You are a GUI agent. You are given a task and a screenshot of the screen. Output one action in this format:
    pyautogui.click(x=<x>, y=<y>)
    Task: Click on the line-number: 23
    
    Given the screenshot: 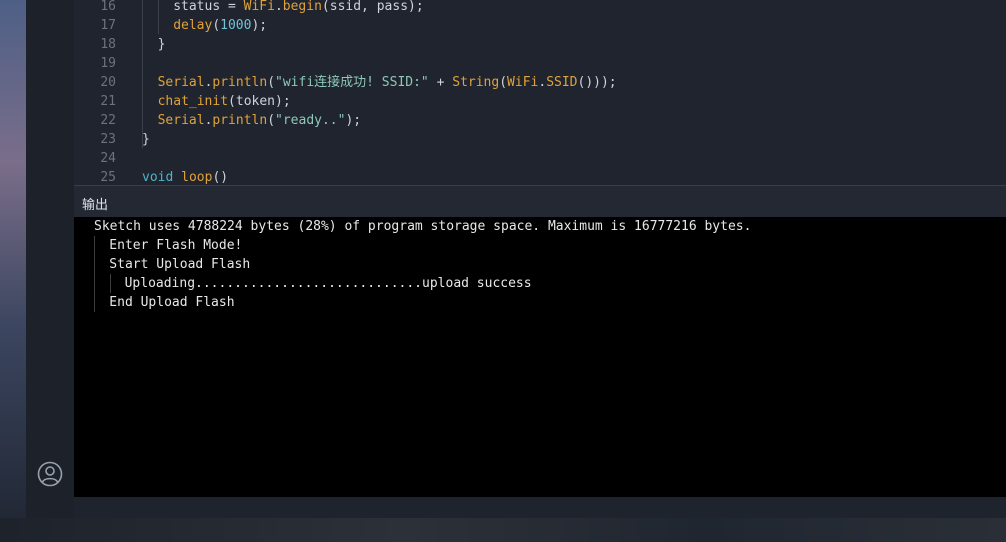 What is the action you would take?
    pyautogui.click(x=108, y=139)
    